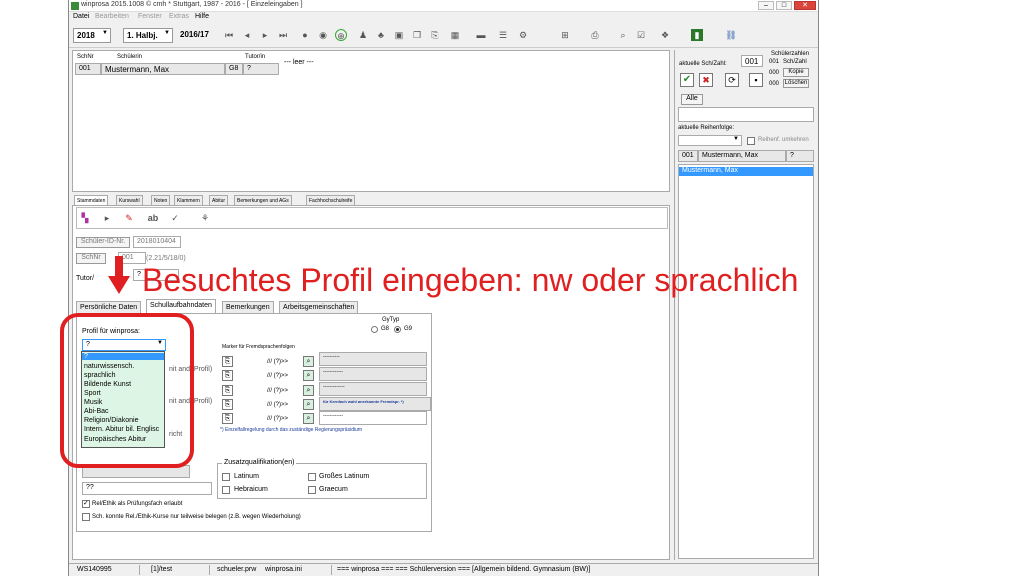  What do you see at coordinates (88, 69) in the screenshot?
I see `row-schnr: 001` at bounding box center [88, 69].